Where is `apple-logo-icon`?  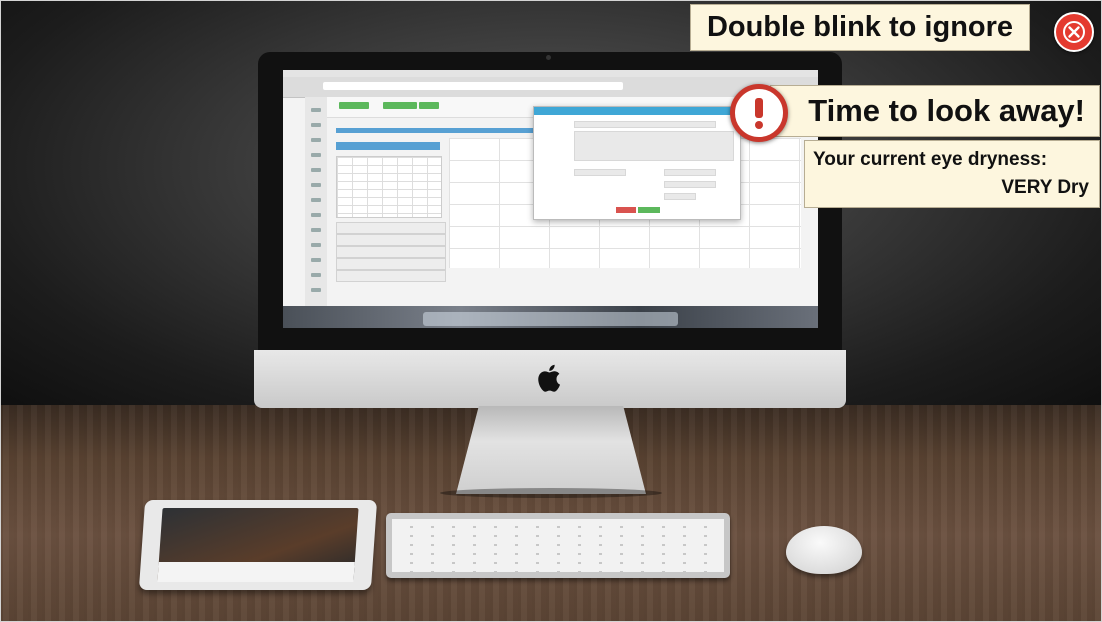
apple-logo-icon is located at coordinates (549, 378).